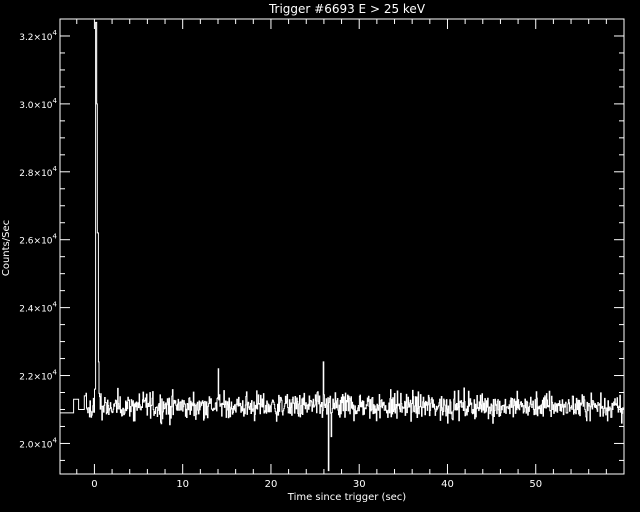  I want to click on x-tick-label: 50, so click(535, 484).